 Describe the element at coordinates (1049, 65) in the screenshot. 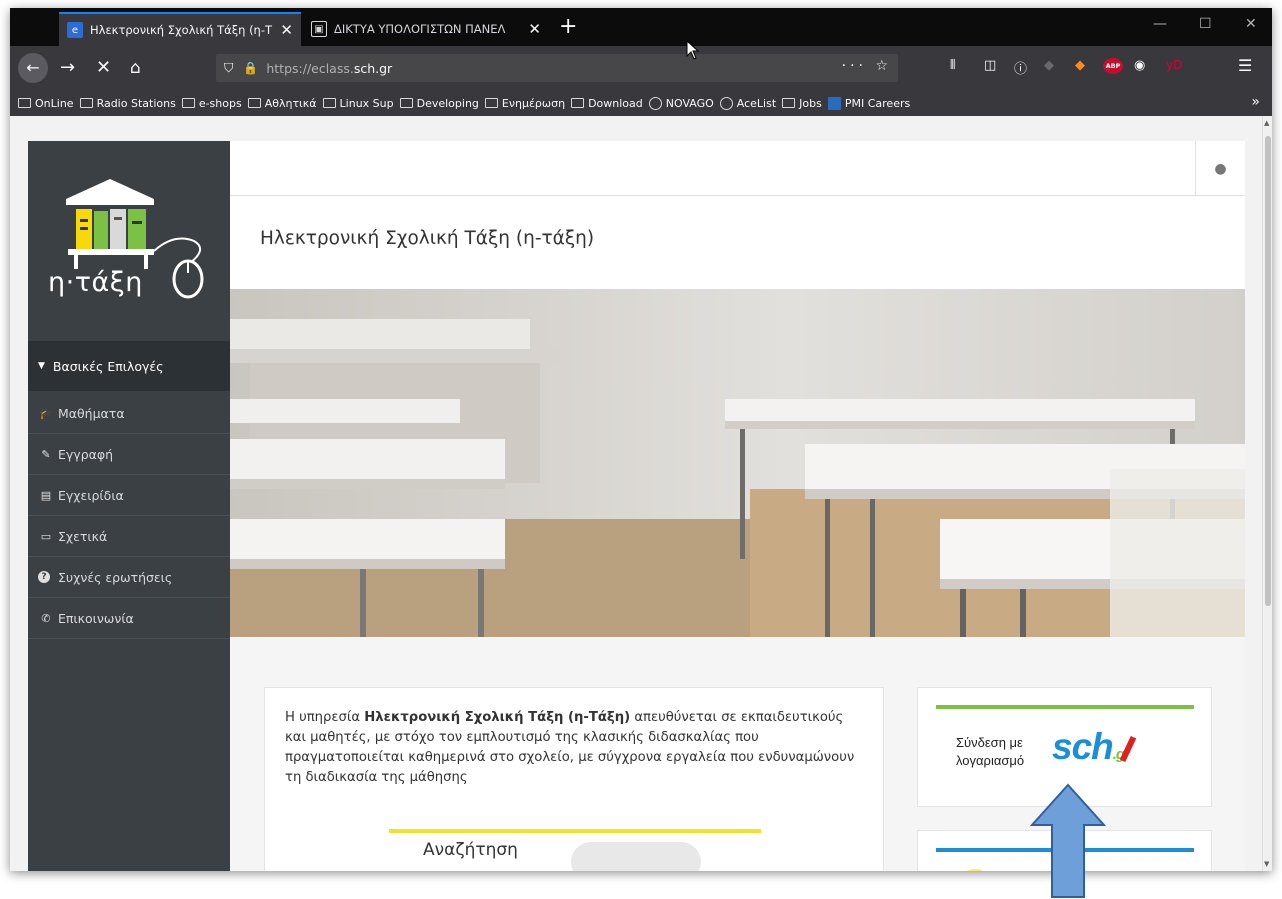

I see `extension-icon: ◆` at that location.